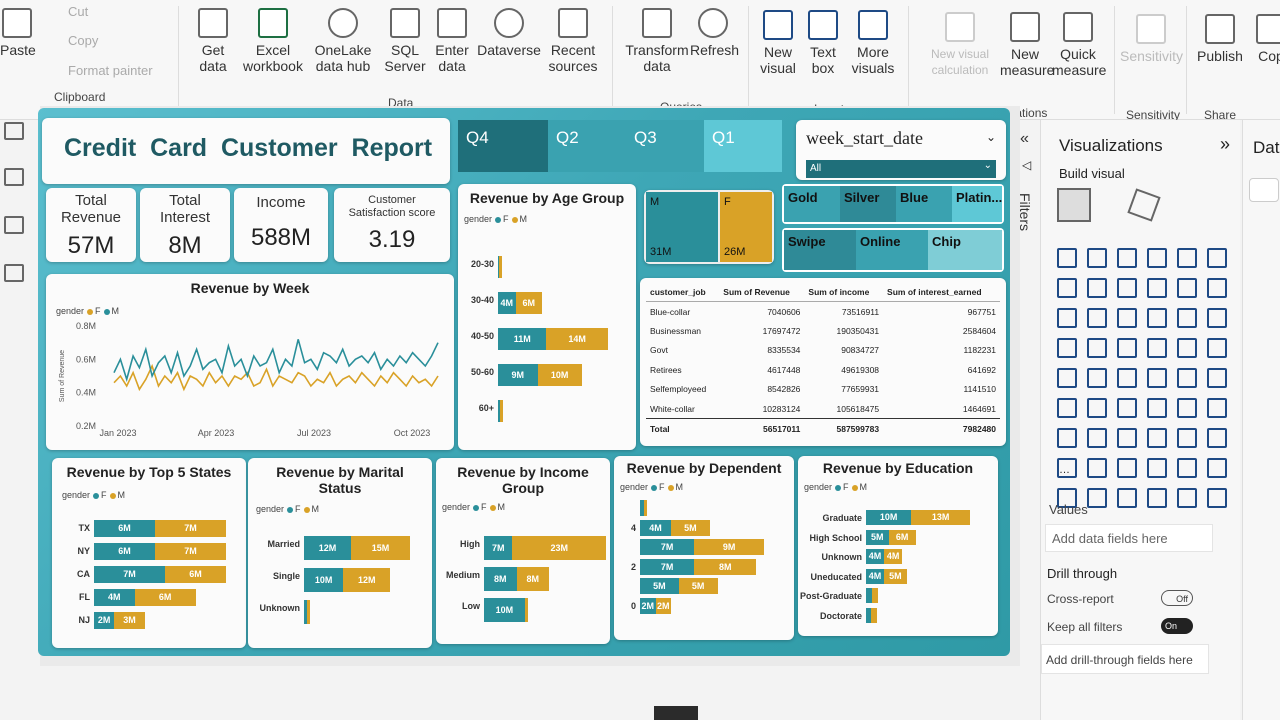 This screenshot has height=720, width=1280. I want to click on format-visual-icon, so click(1144, 205).